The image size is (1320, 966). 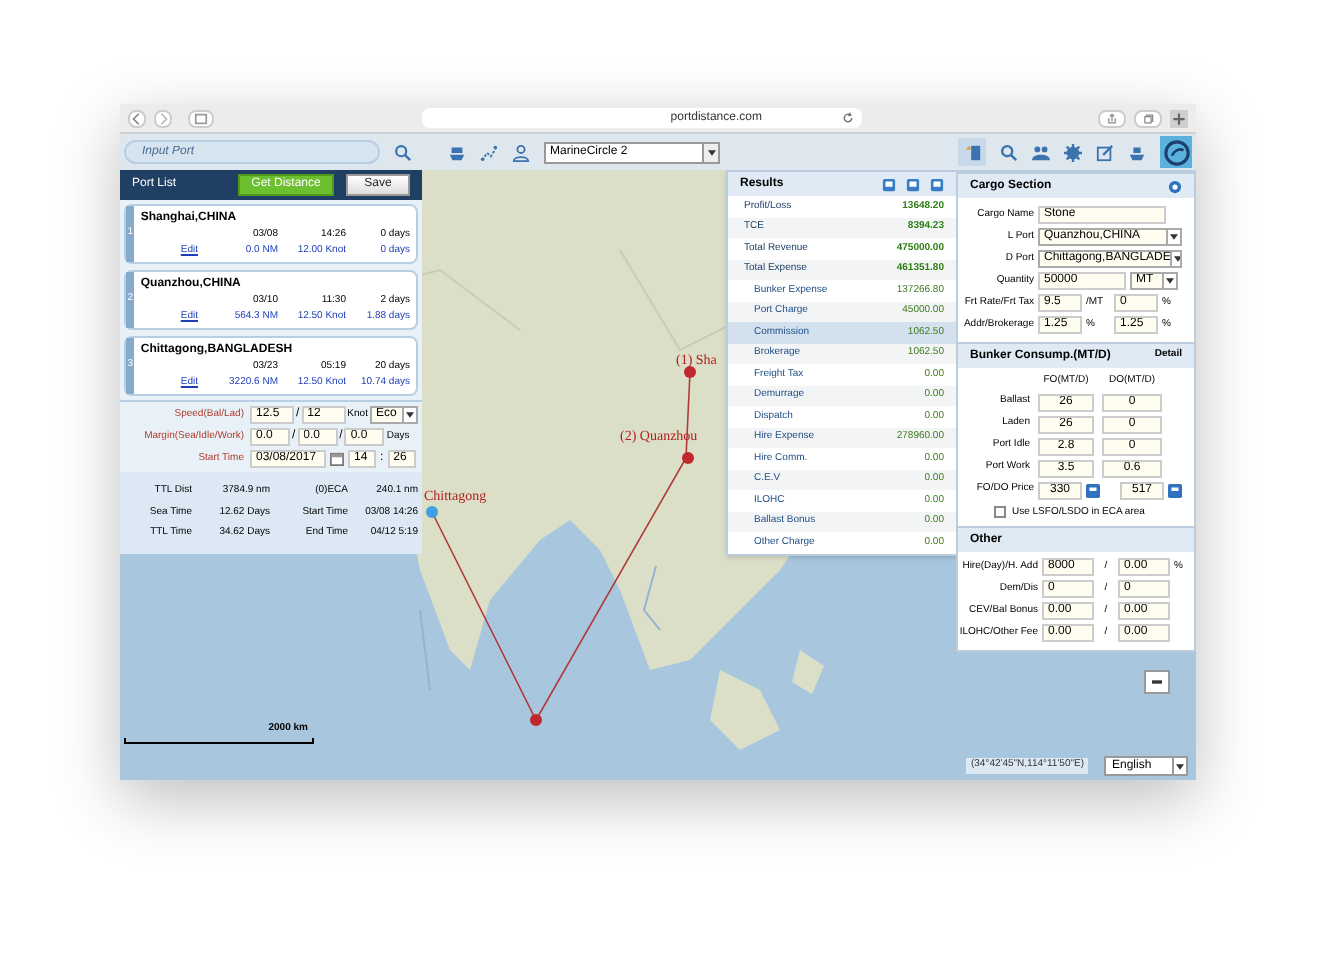 What do you see at coordinates (521, 152) in the screenshot?
I see `user-icon` at bounding box center [521, 152].